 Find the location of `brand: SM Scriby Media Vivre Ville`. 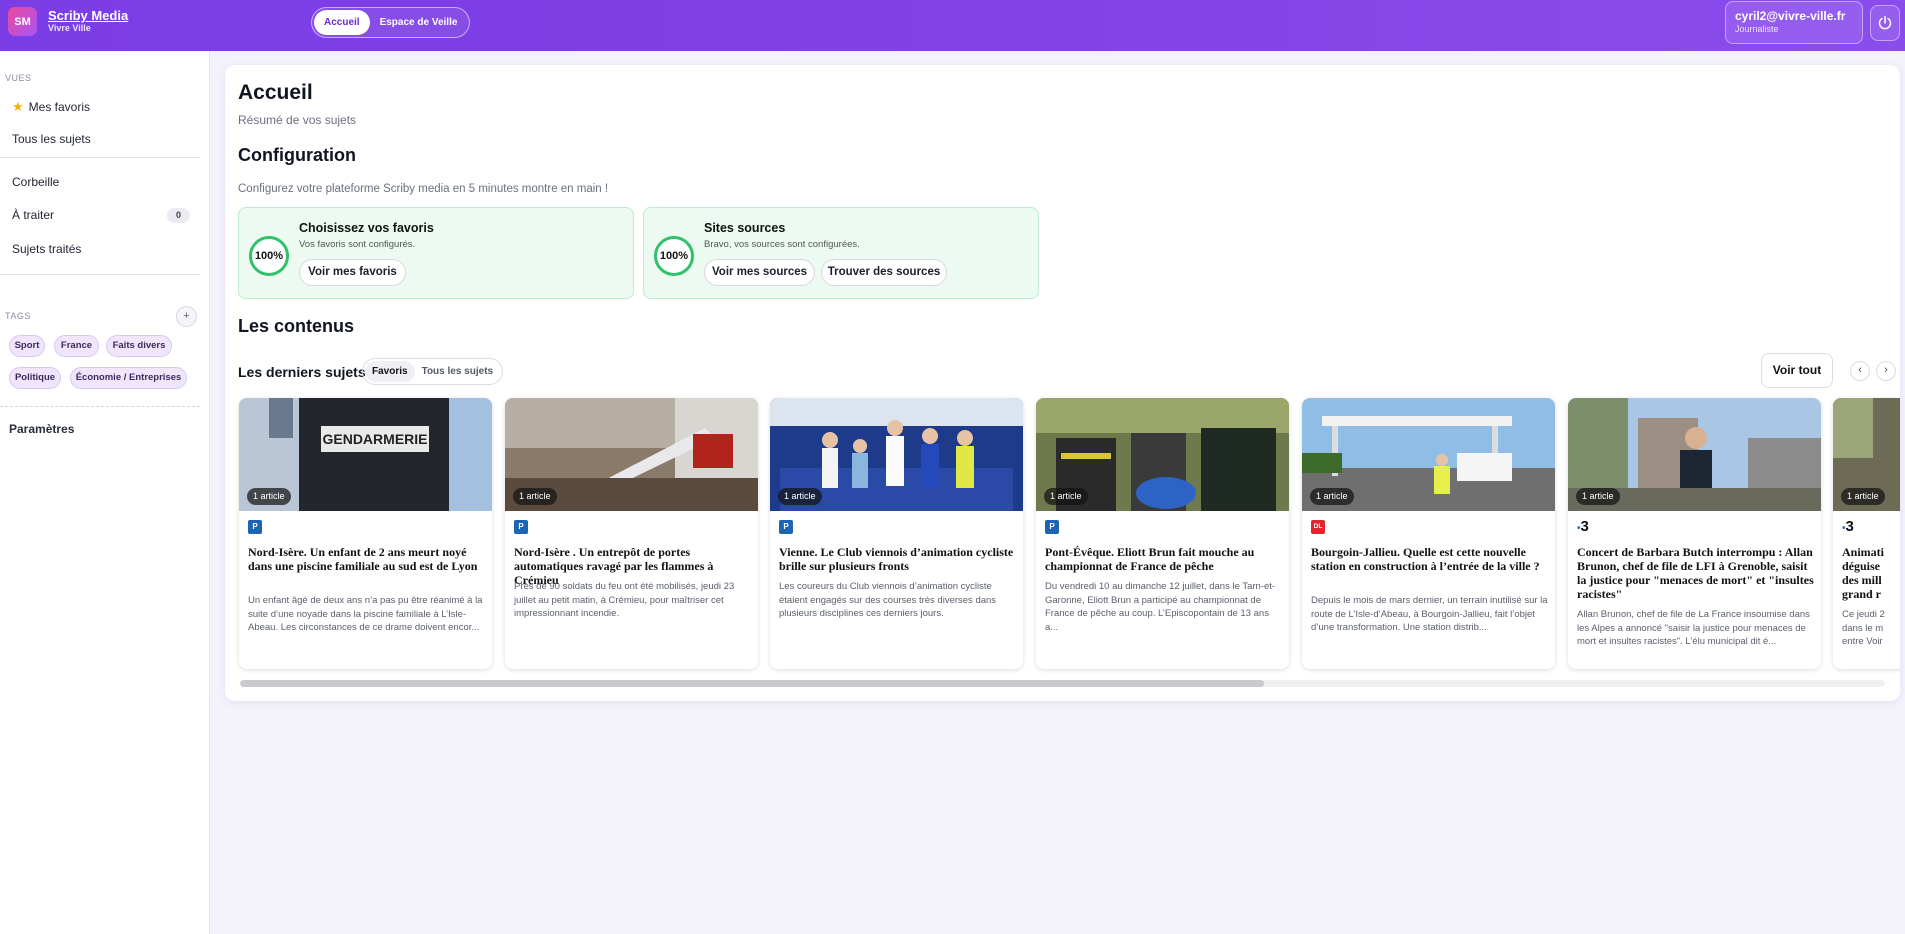

brand: SM Scriby Media Vivre Ville is located at coordinates (68, 21).